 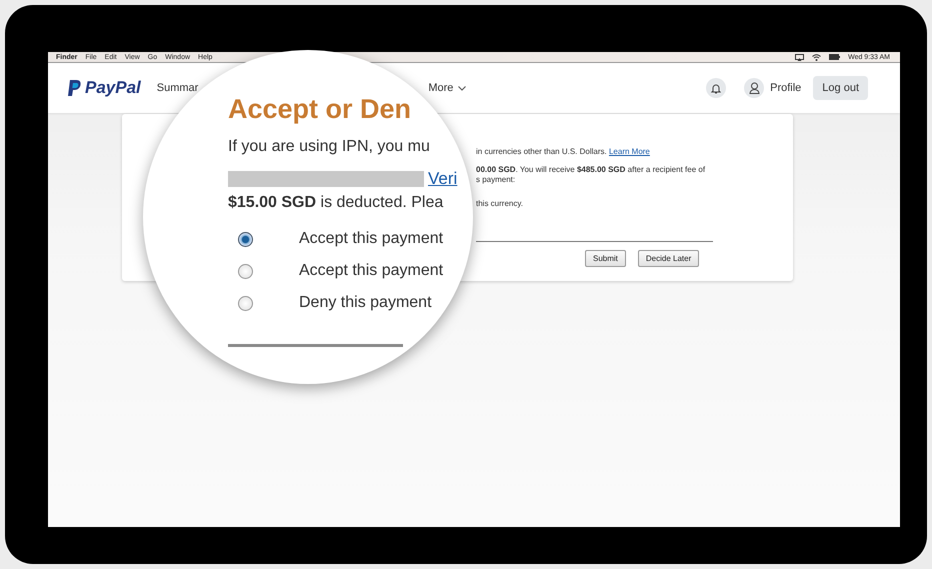 What do you see at coordinates (773, 88) in the screenshot?
I see `profile-link: Profile` at bounding box center [773, 88].